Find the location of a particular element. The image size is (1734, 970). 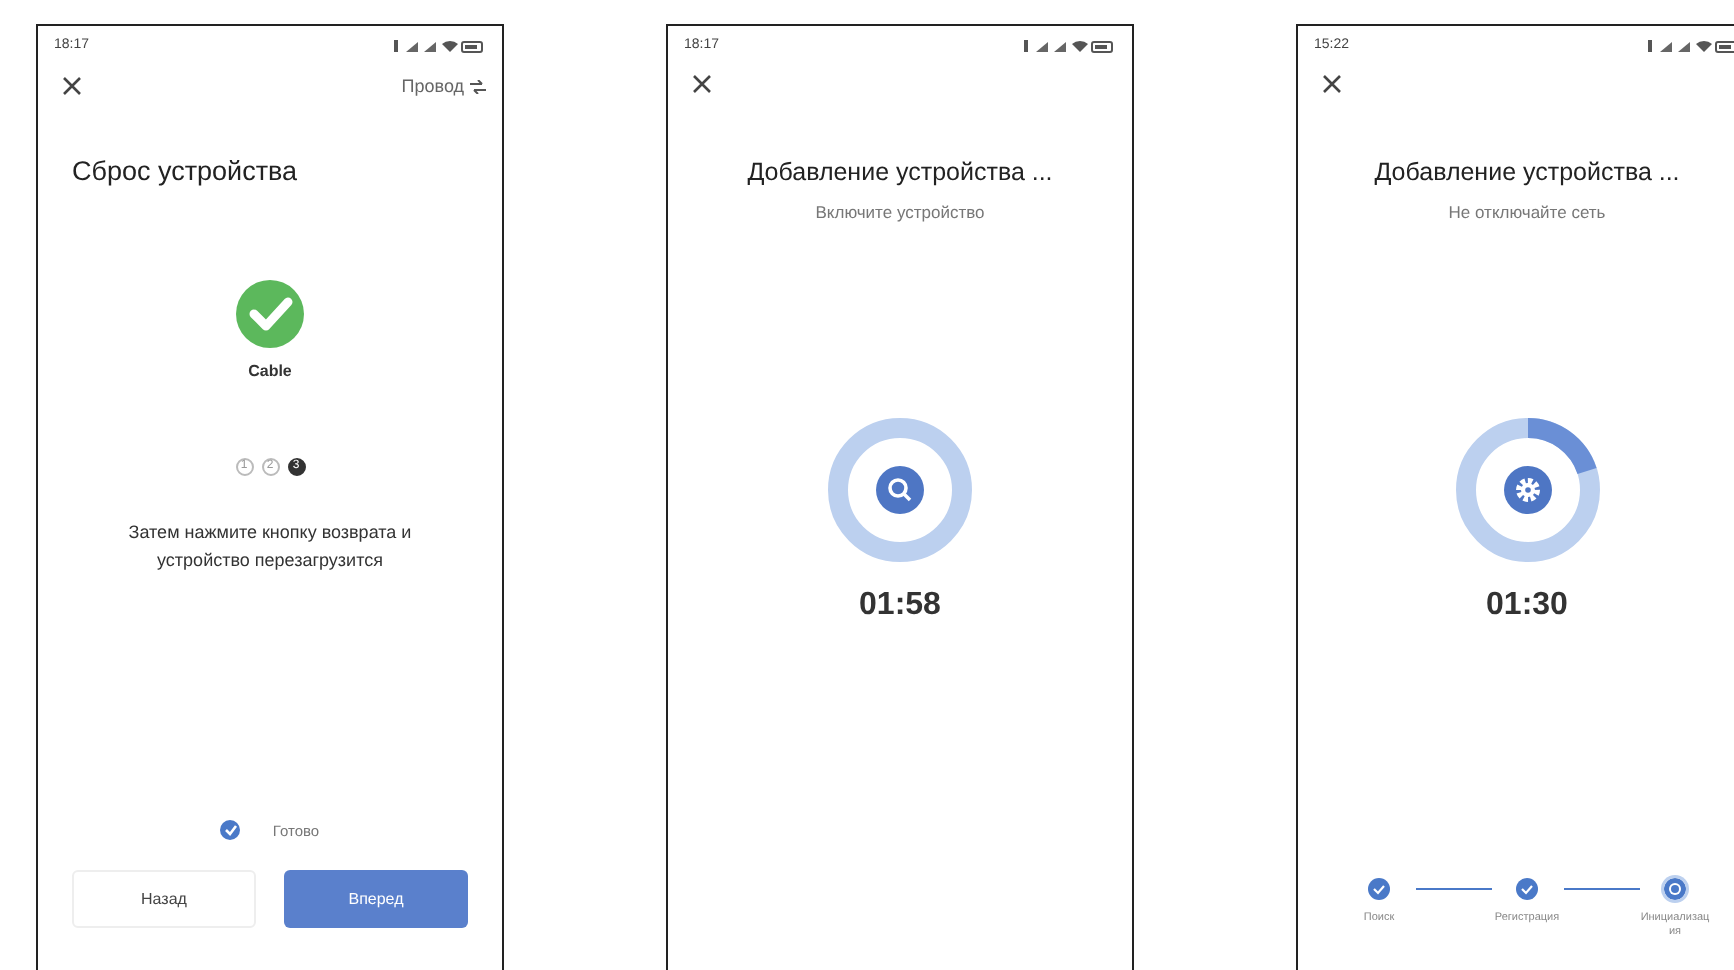

check-icon is located at coordinates (230, 830).